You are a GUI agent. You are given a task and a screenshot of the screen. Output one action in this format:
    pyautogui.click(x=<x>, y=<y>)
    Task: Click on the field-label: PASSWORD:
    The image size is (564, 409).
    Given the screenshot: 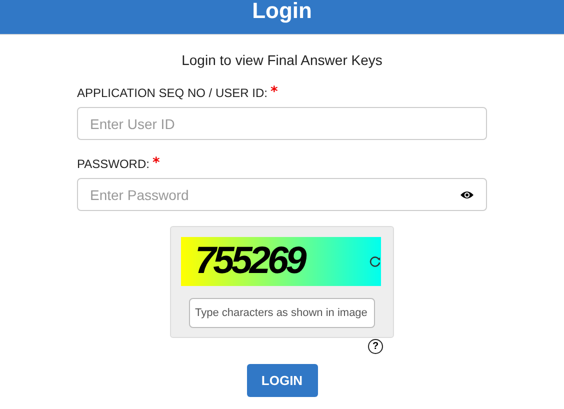 What is the action you would take?
    pyautogui.click(x=113, y=164)
    